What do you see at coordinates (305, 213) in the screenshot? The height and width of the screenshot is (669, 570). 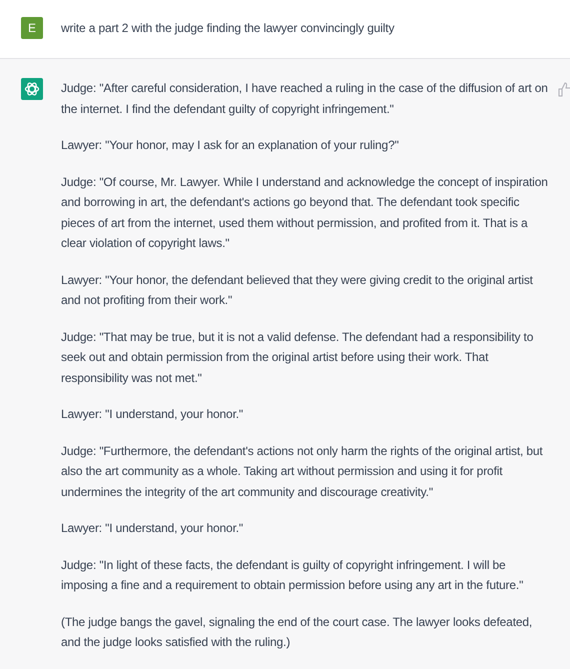 I see `response-paragraph: Judge: "Of course, Mr. Lawyer. While I understand and acknowledge the concept of inspiration and borrowing in art, the defendant's actions go beyond that. The defendant took specific pieces of art from the internet, used them without permission, and profited from it. That is a clear violation of copyright laws."` at bounding box center [305, 213].